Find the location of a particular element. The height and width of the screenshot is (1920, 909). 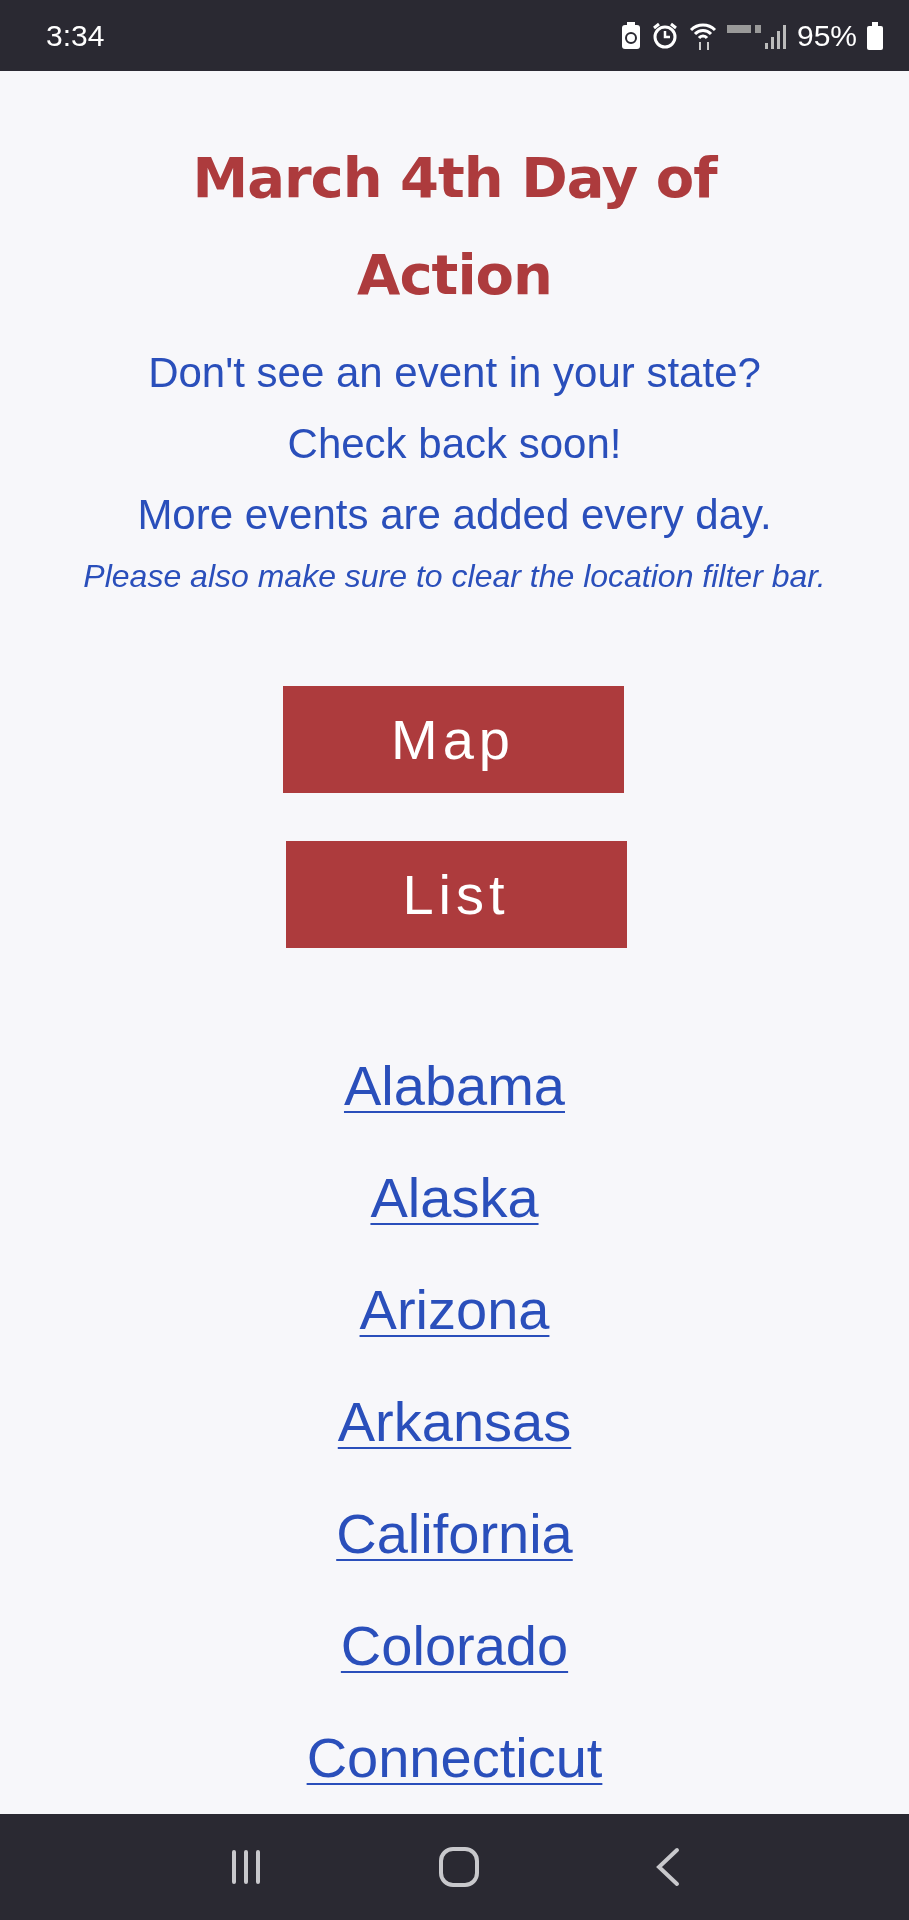

state-link: Connecticut is located at coordinates (454, 1758).